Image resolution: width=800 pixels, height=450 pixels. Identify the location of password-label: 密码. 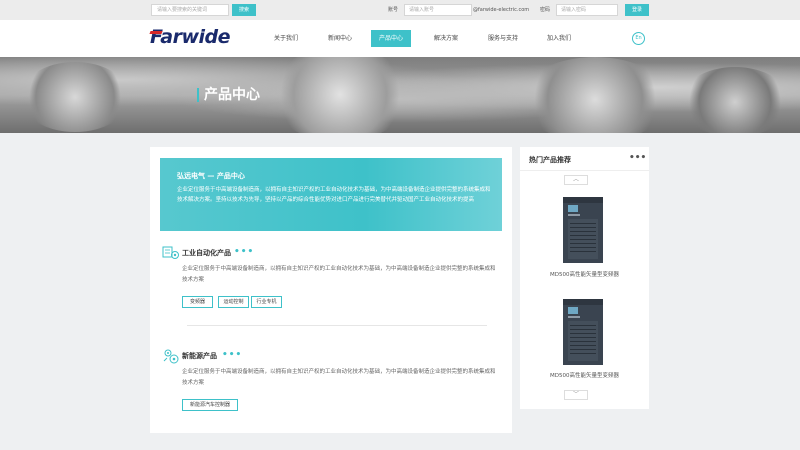
(545, 10).